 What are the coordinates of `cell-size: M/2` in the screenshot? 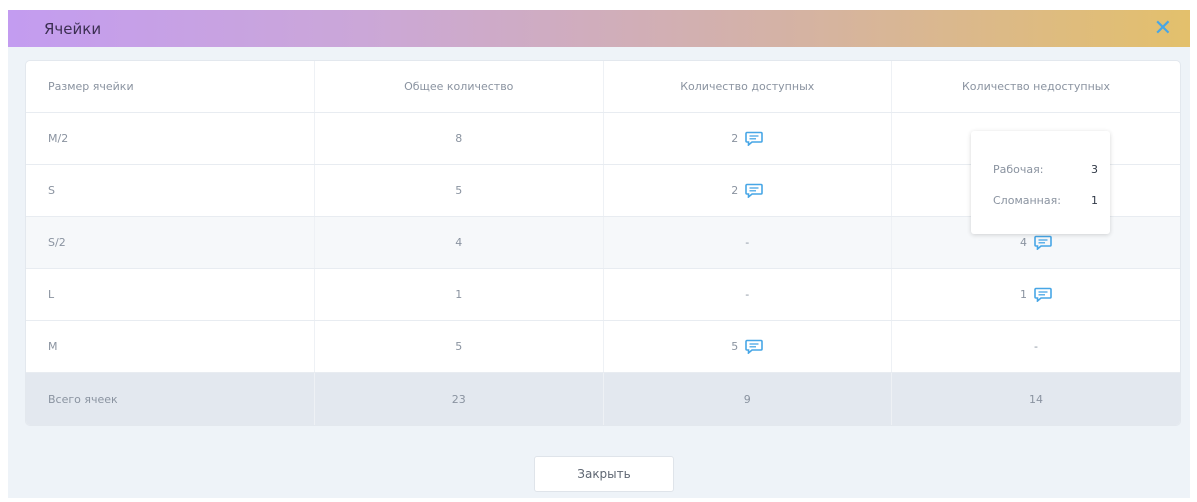 It's located at (170, 138).